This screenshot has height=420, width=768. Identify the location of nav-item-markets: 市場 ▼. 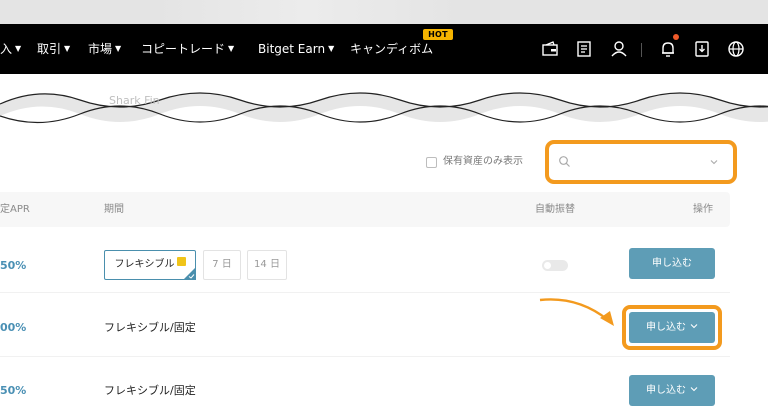
(104, 49).